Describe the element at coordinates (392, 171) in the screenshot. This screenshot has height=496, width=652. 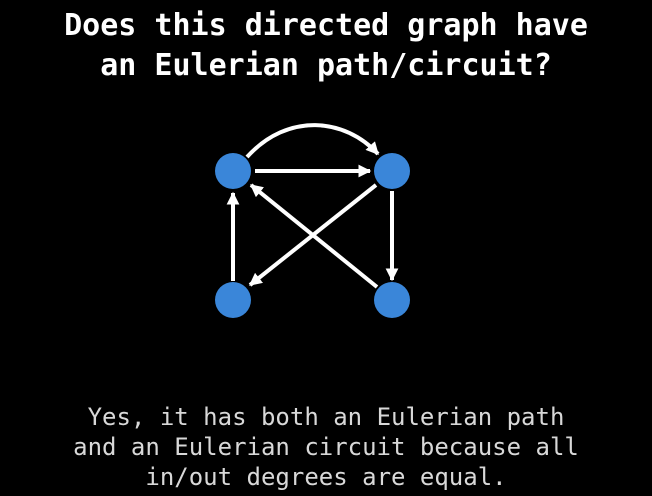
I see `node-top-right` at that location.